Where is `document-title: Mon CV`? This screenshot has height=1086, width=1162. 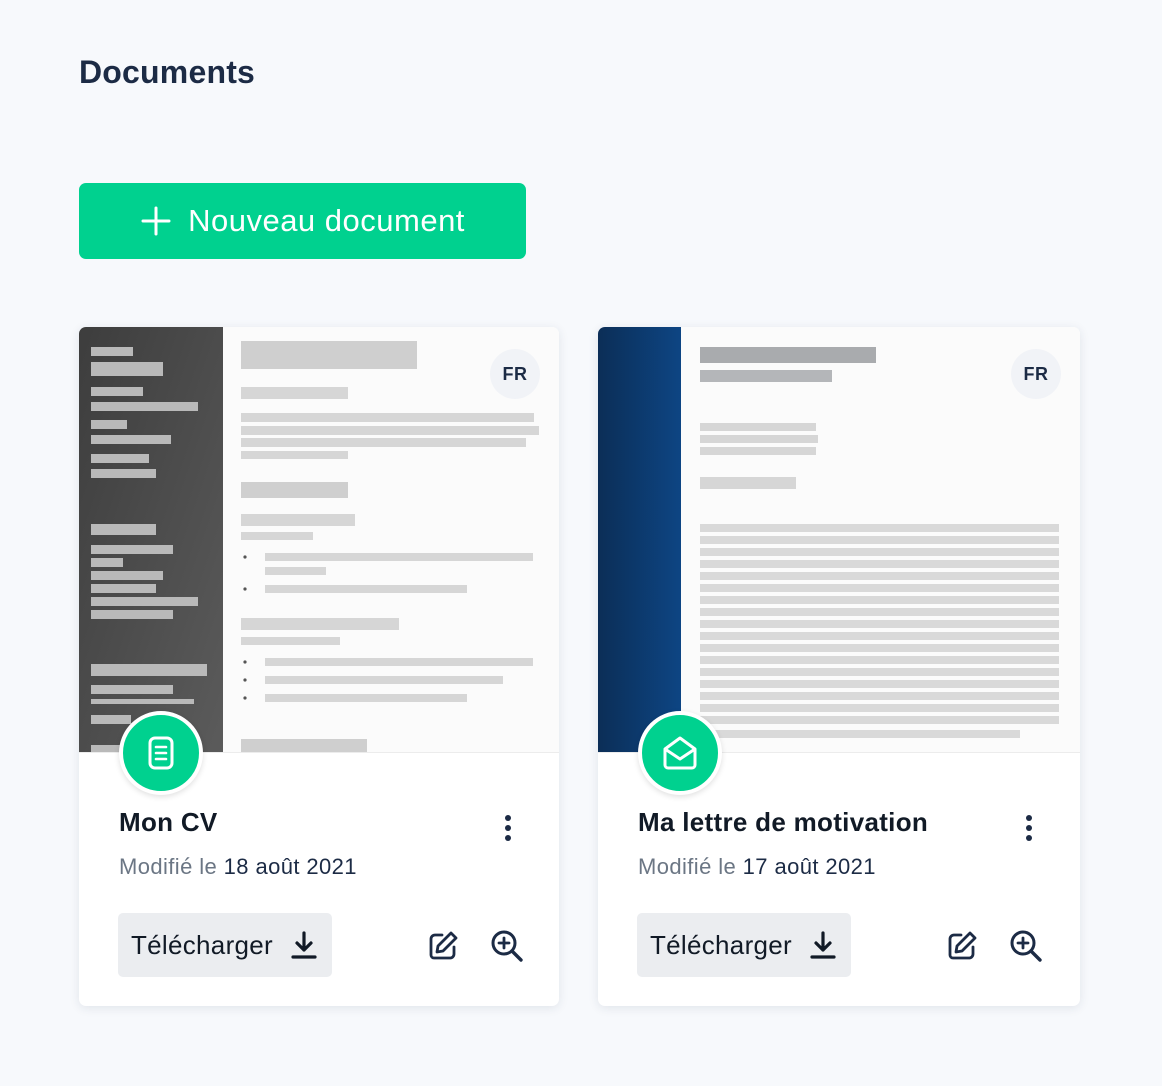 document-title: Mon CV is located at coordinates (168, 822).